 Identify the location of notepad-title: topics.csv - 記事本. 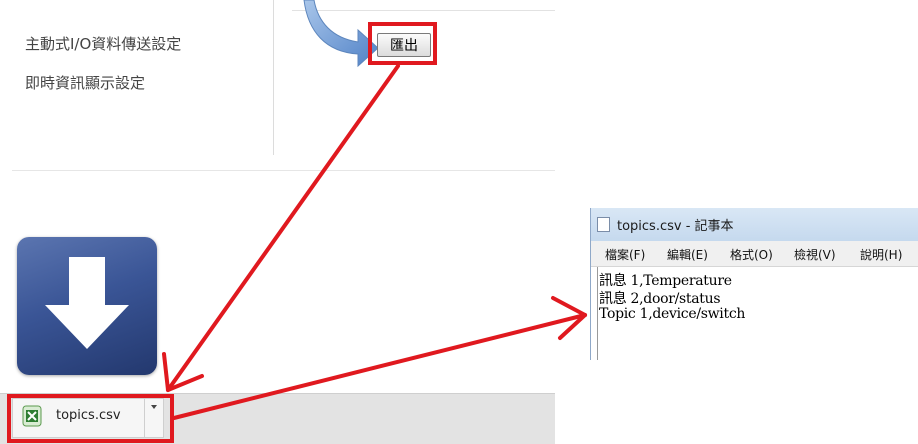
(675, 226).